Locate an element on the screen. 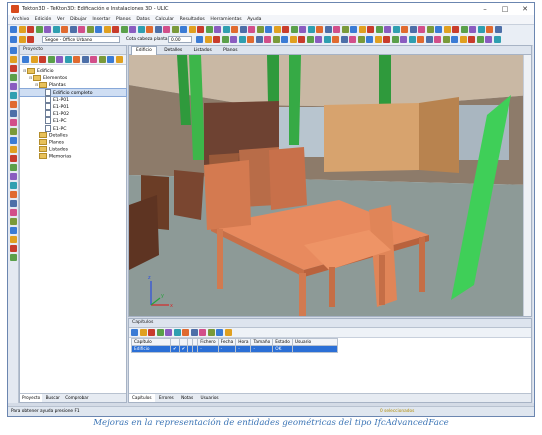 The width and height of the screenshot is (542, 435). tree-item: Edificio completo is located at coordinates (73, 92).